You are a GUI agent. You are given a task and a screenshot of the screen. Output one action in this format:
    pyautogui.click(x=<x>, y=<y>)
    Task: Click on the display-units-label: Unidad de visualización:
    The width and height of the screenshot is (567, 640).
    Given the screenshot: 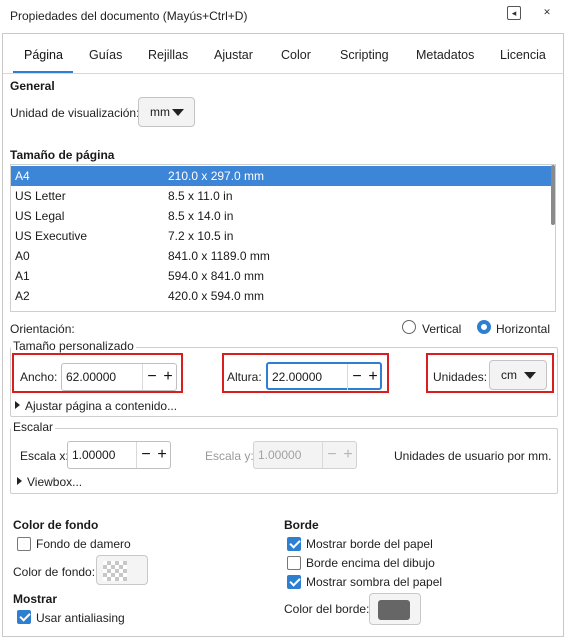 What is the action you would take?
    pyautogui.click(x=75, y=113)
    